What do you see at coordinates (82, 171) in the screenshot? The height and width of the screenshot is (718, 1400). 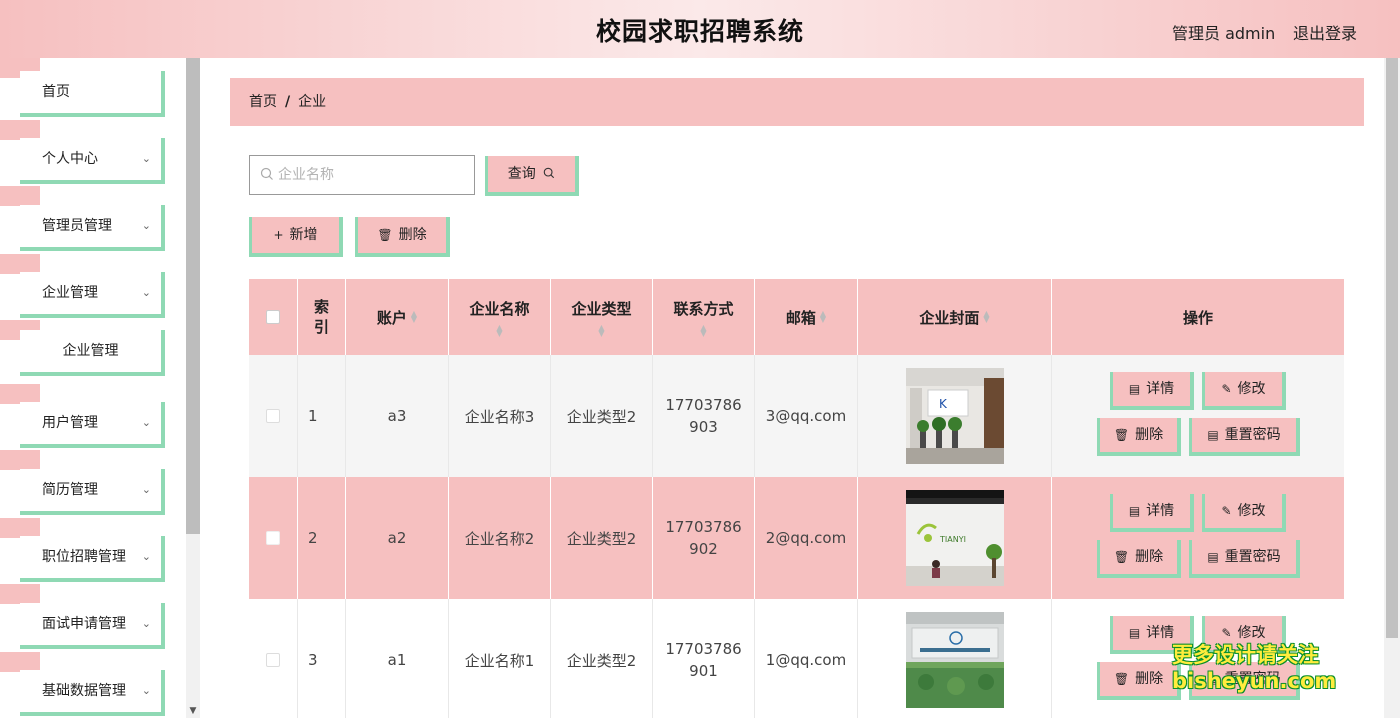 I see `sidebar-item-personal-center: 个人中心 ⌄` at bounding box center [82, 171].